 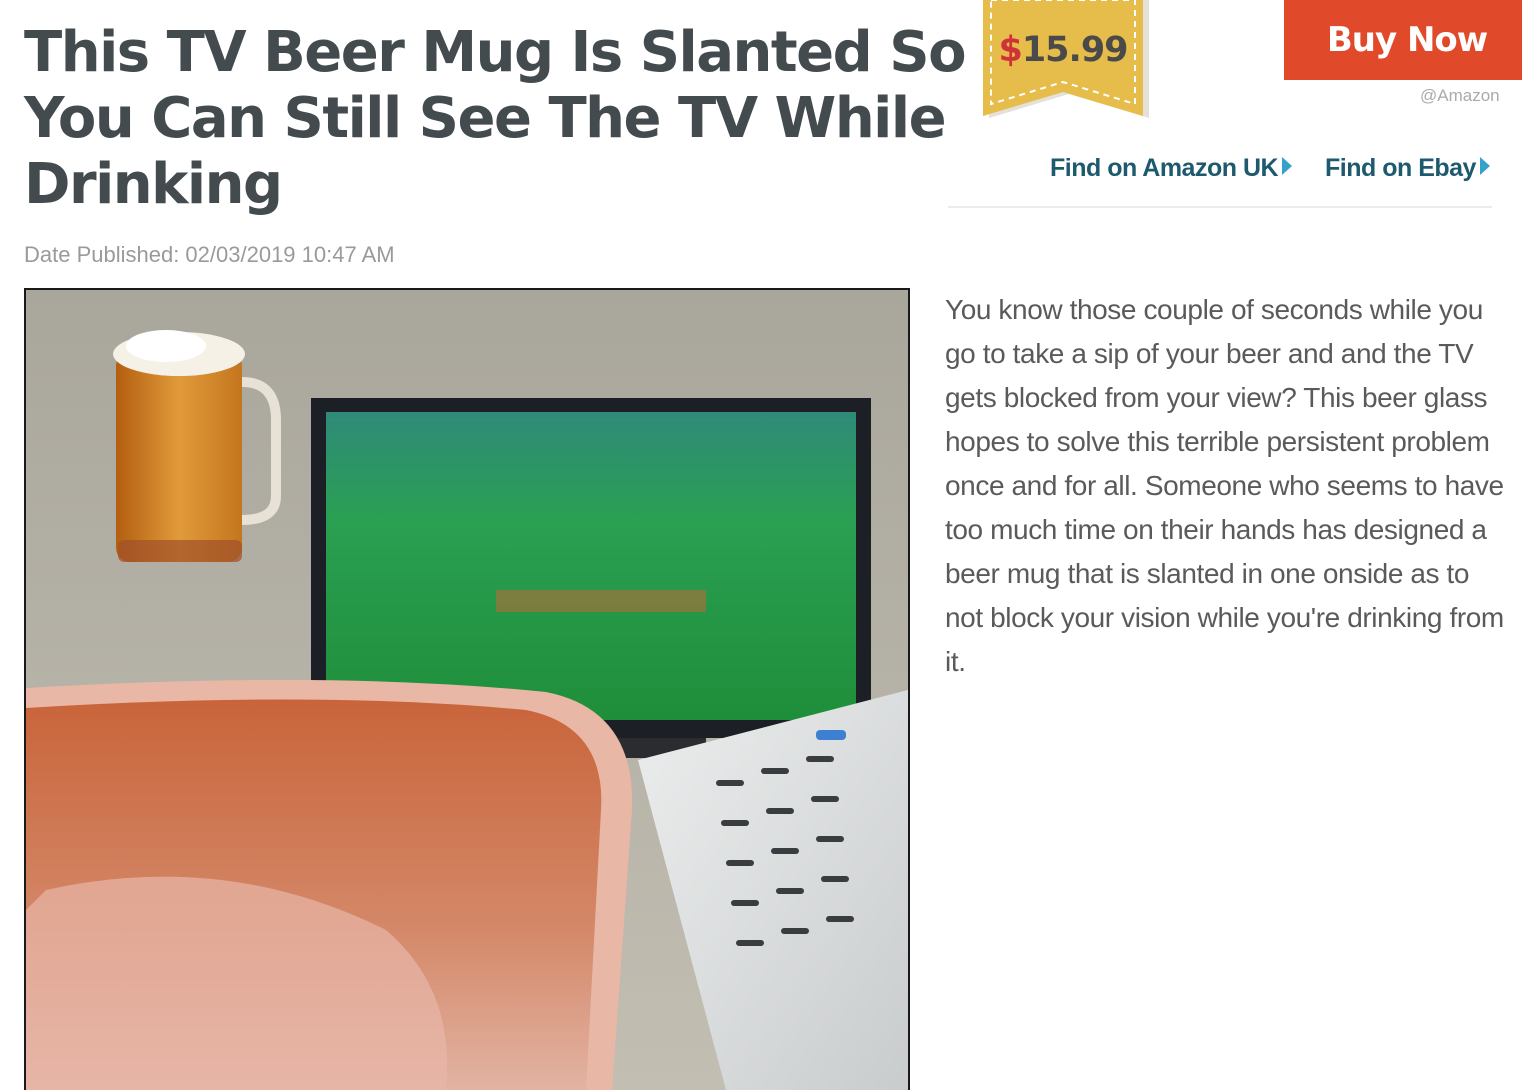 I want to click on find-on-ebay-label: Find on Ebay, so click(x=1400, y=168).